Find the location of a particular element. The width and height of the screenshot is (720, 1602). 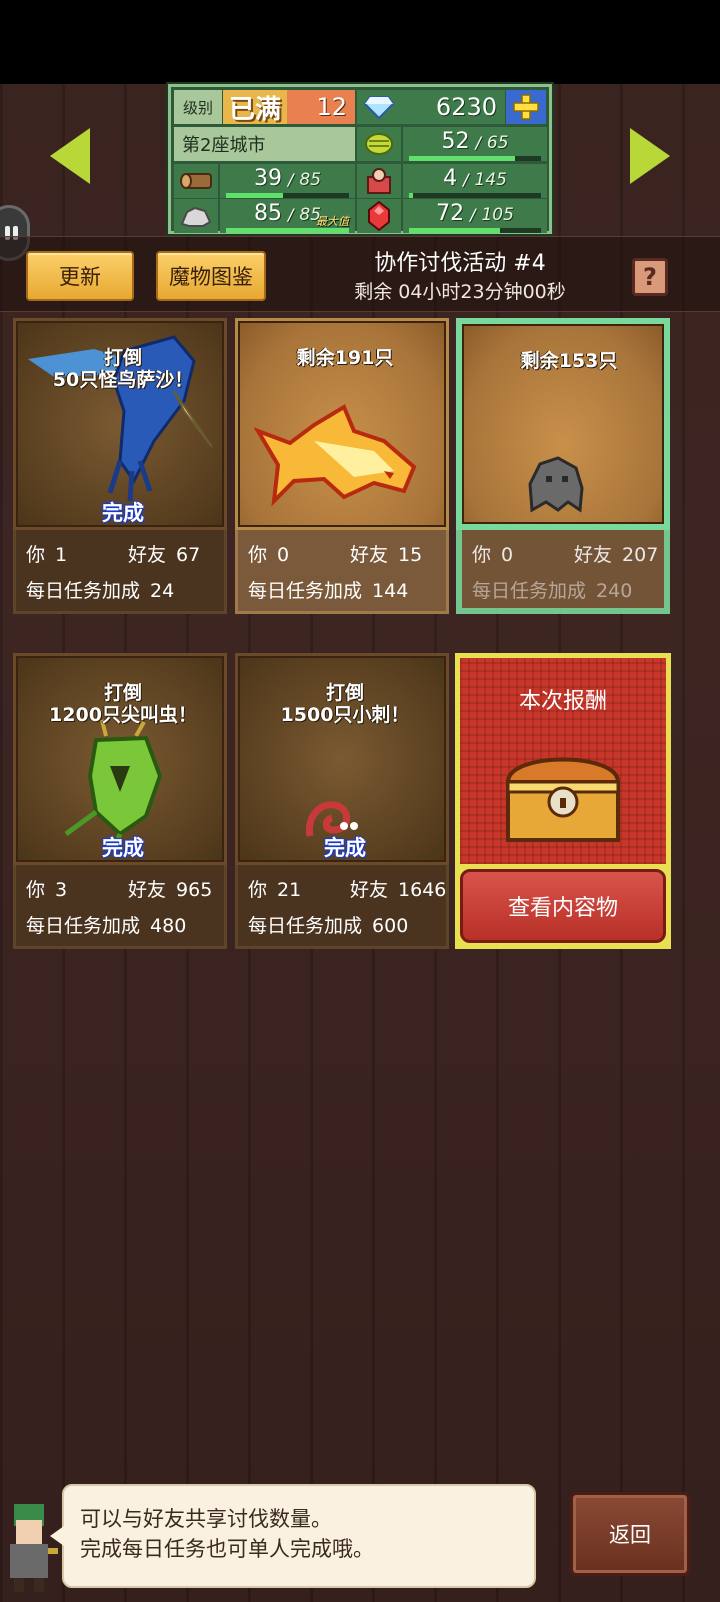

quest-card-screamer-bug: 打倒 1200只尖叫虫！ 完成 你 3 好友 965 每日任务加成 480 is located at coordinates (120, 801).